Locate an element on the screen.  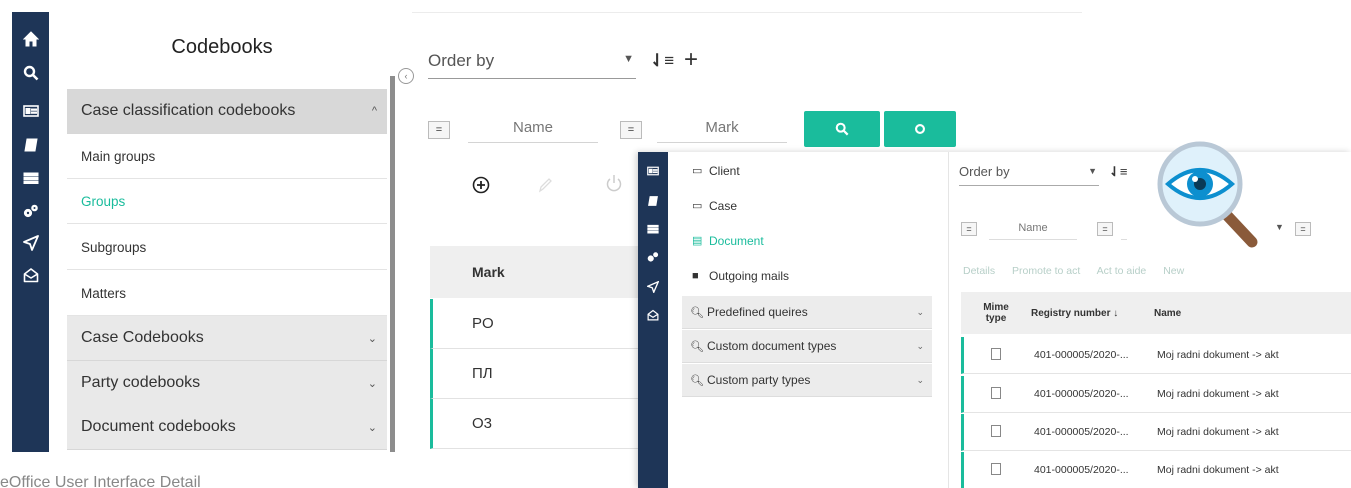
menu-group-custom-document-types: 🔍︎ Custom document types ⌄ is located at coordinates (807, 346).